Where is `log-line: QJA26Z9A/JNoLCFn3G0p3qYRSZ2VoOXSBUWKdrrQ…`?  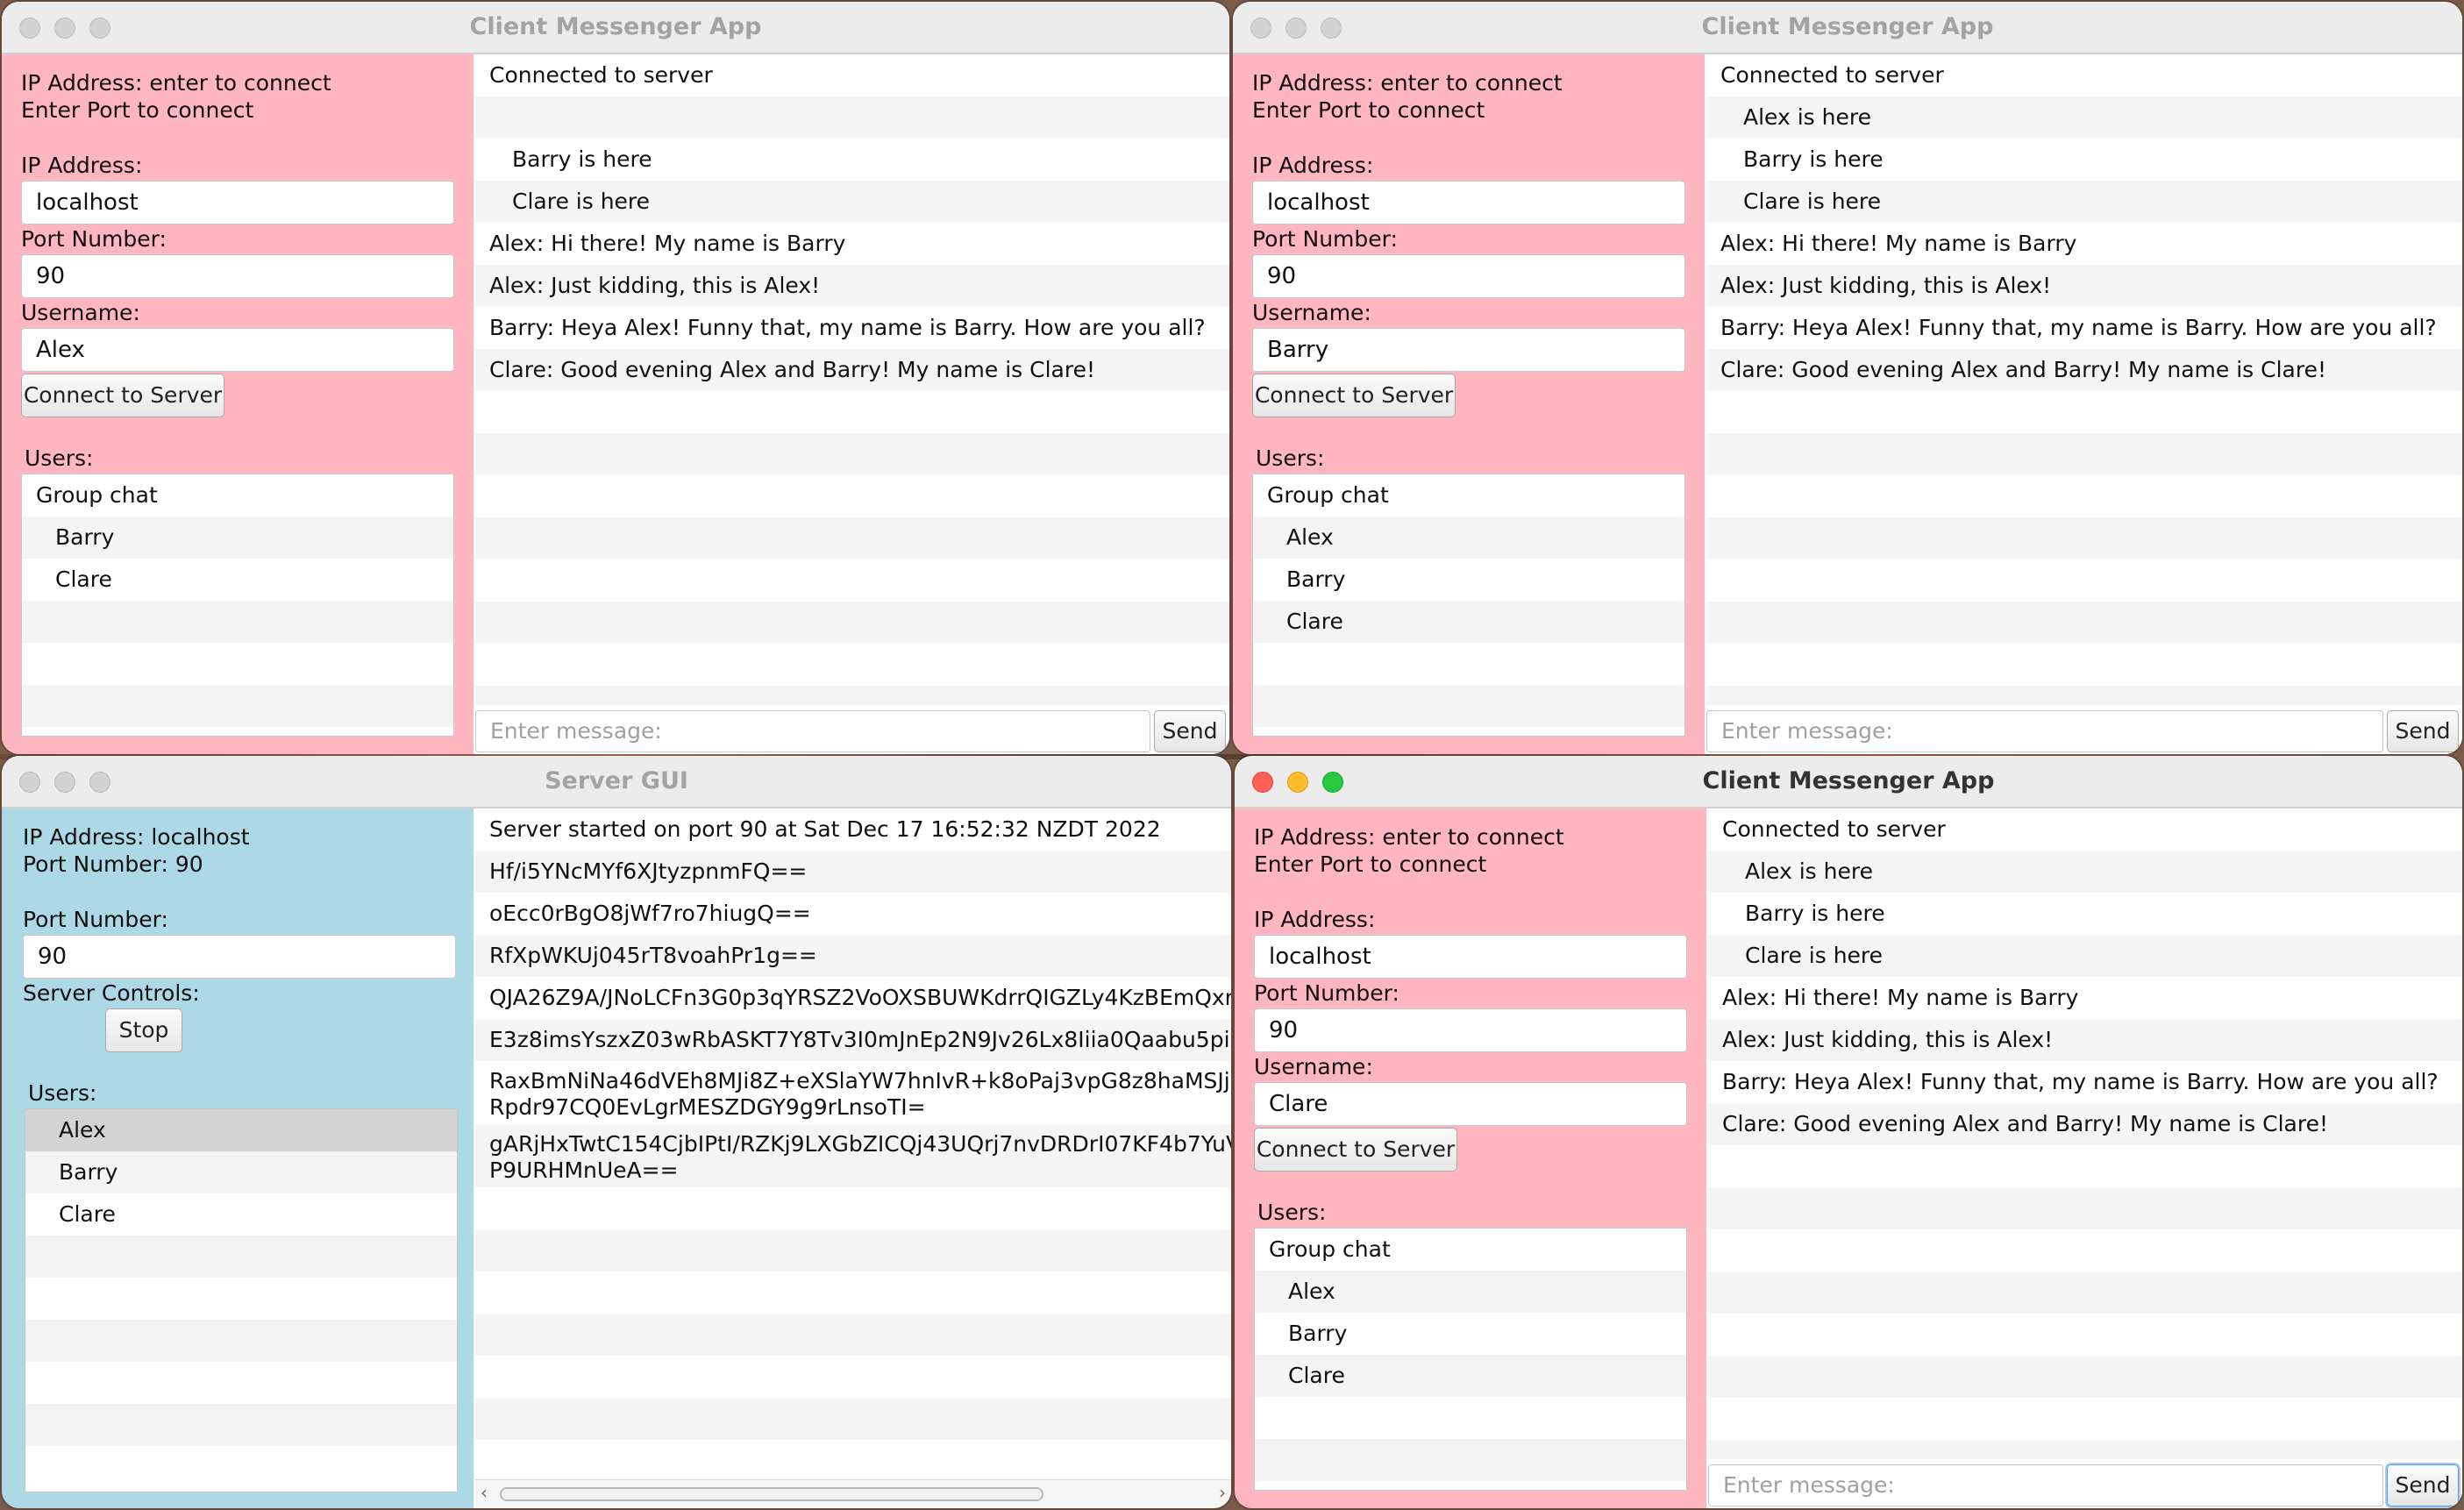 log-line: QJA26Z9A/JNoLCFn3G0p3qYRSZ2VoOXSBUWKdrrQ… is located at coordinates (860, 997).